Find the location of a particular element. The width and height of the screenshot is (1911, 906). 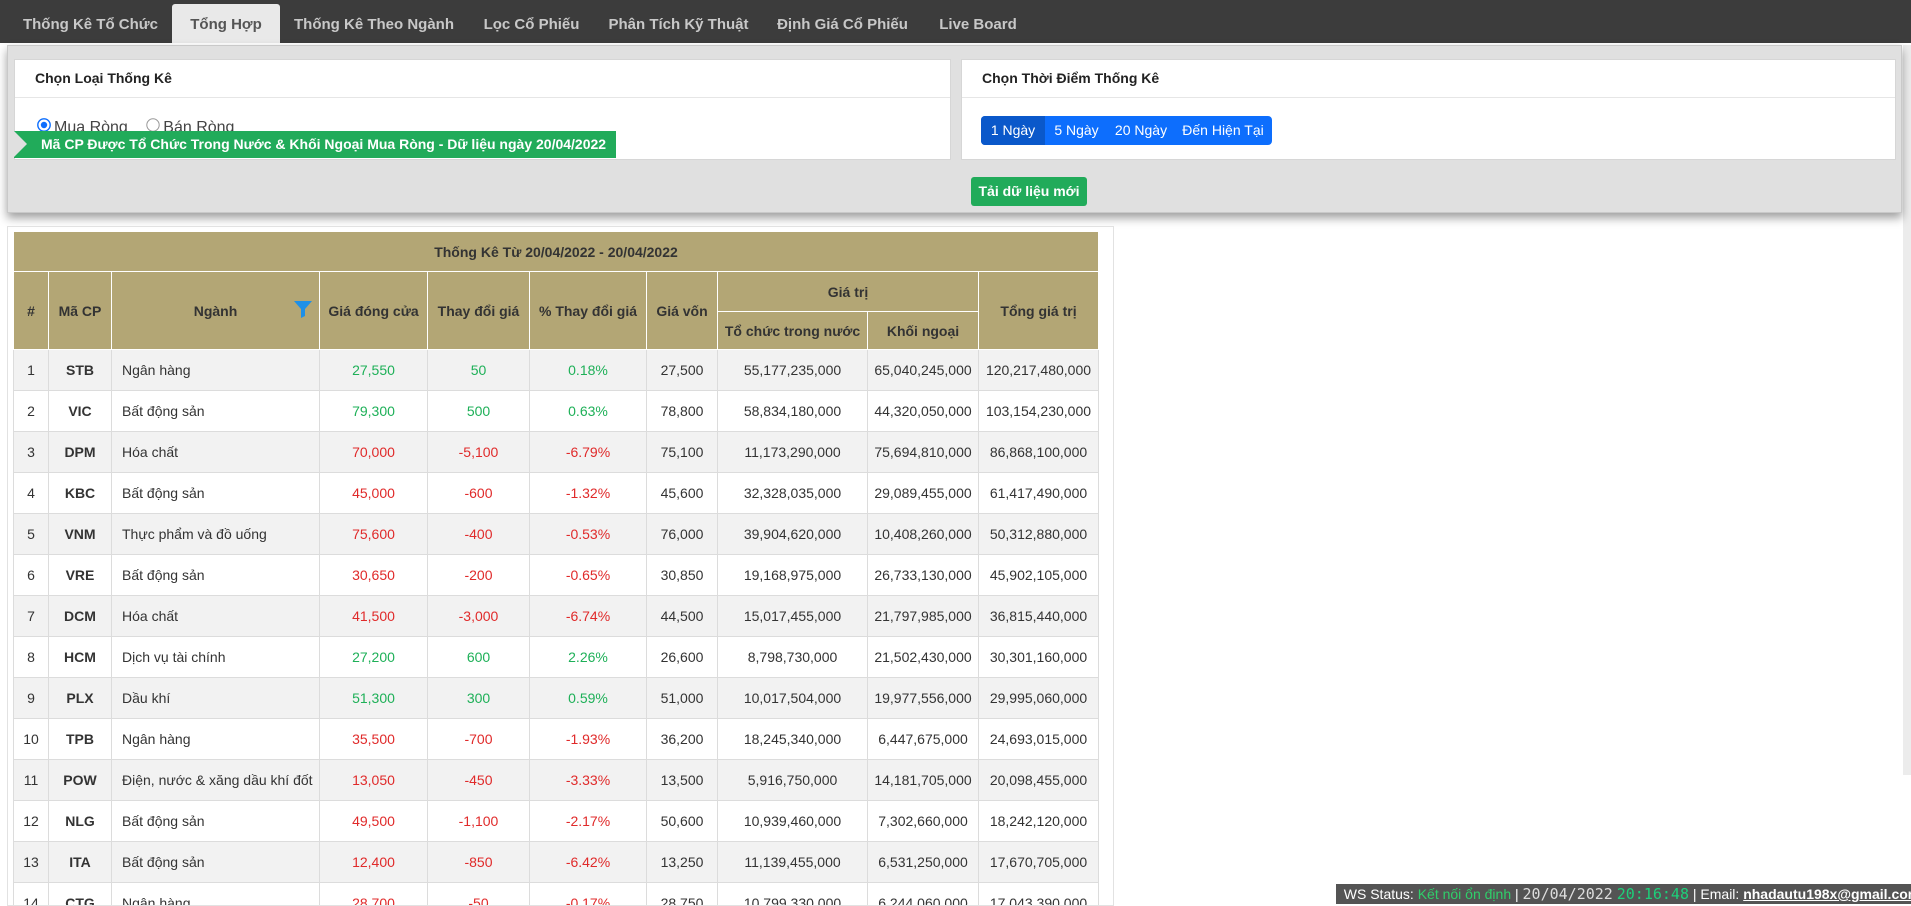

col-header-total: Tổng giá trị is located at coordinates (1039, 311).